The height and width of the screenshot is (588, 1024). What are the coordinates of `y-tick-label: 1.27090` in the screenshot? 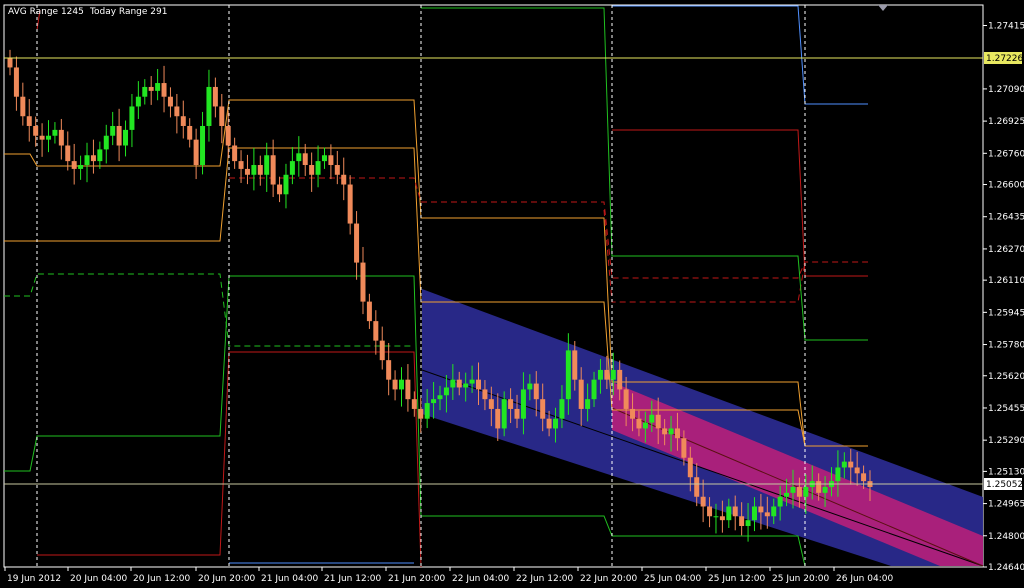 It's located at (1006, 90).